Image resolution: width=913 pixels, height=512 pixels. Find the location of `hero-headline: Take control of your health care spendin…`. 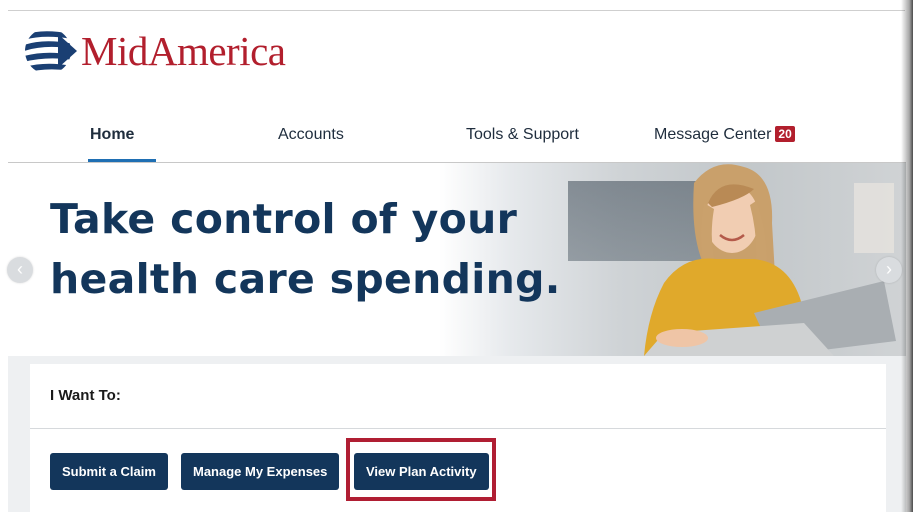

hero-headline: Take control of your health care spendin… is located at coordinates (305, 249).